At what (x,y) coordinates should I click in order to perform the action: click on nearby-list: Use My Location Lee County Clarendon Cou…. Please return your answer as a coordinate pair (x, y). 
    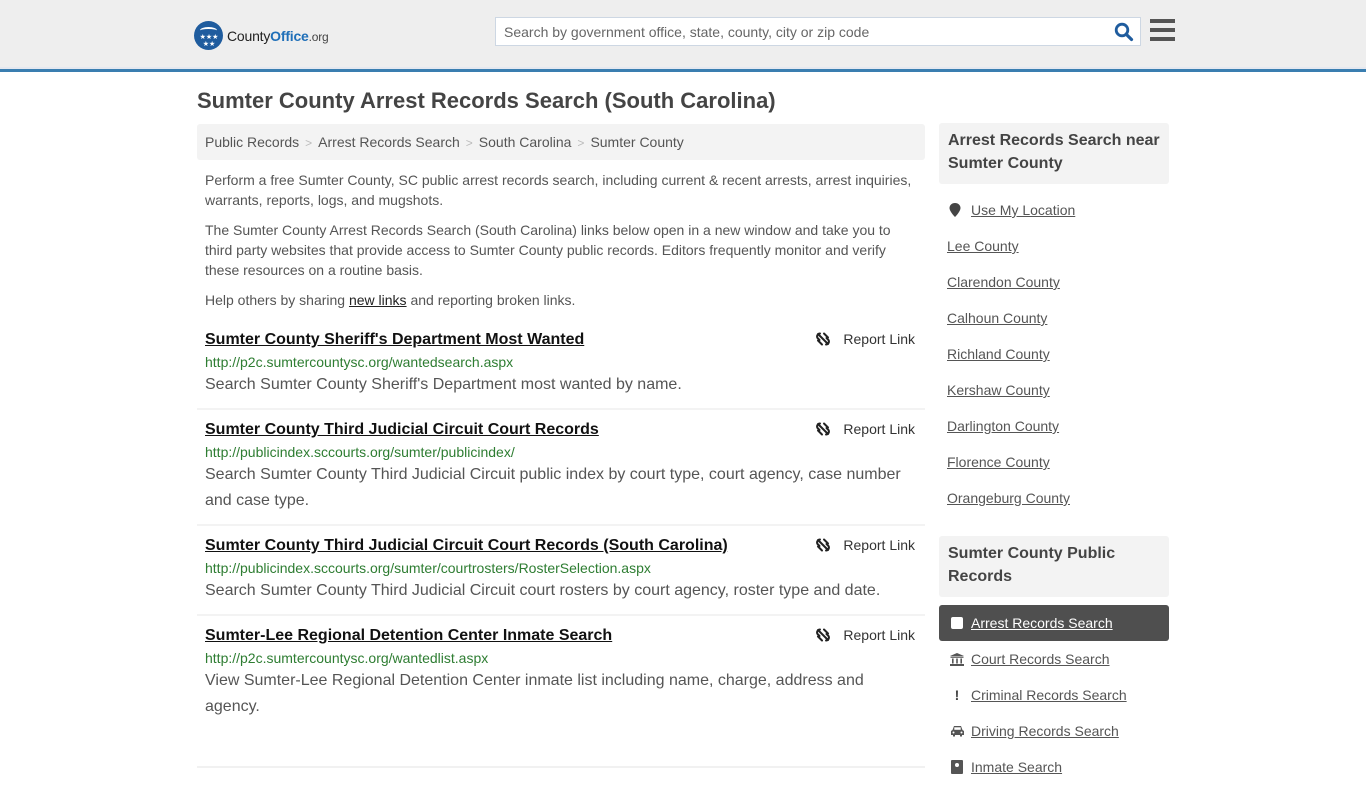
    Looking at the image, I should click on (1058, 354).